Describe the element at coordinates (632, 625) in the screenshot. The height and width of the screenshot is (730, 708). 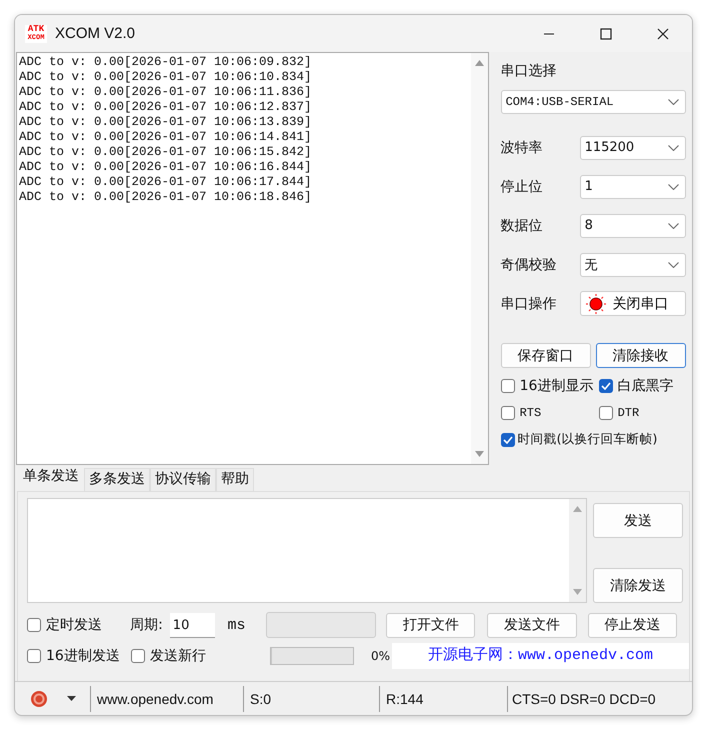
I see `file-button: 停止发送` at that location.